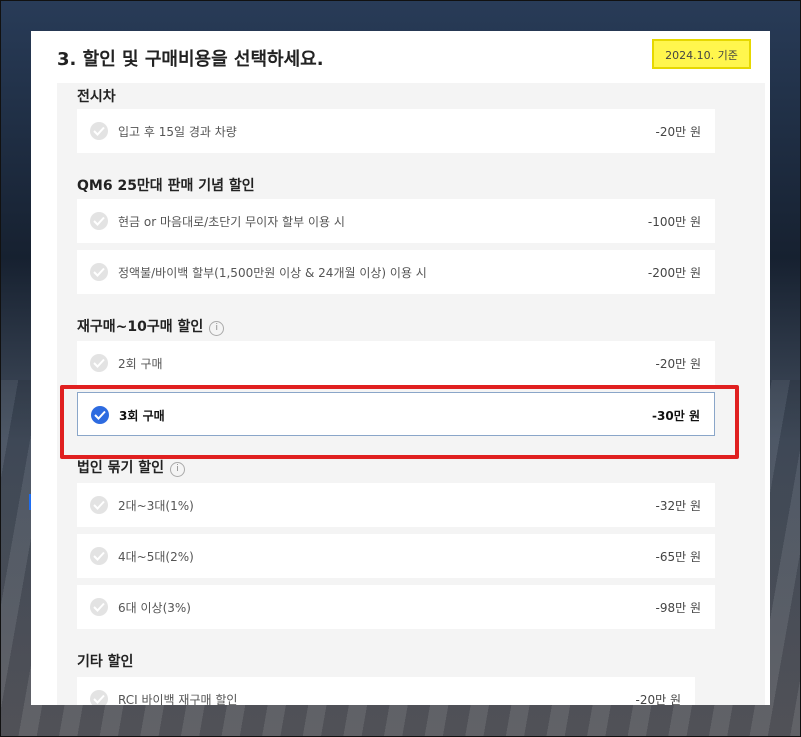 The height and width of the screenshot is (737, 801). What do you see at coordinates (396, 607) in the screenshot?
I see `option-corporate-6plus: 6대 이상(3%) -98만 원` at bounding box center [396, 607].